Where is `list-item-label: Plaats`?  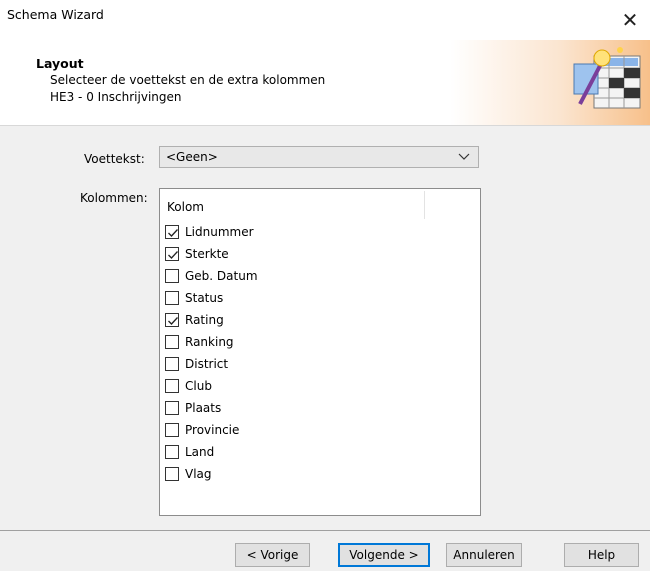 list-item-label: Plaats is located at coordinates (203, 408).